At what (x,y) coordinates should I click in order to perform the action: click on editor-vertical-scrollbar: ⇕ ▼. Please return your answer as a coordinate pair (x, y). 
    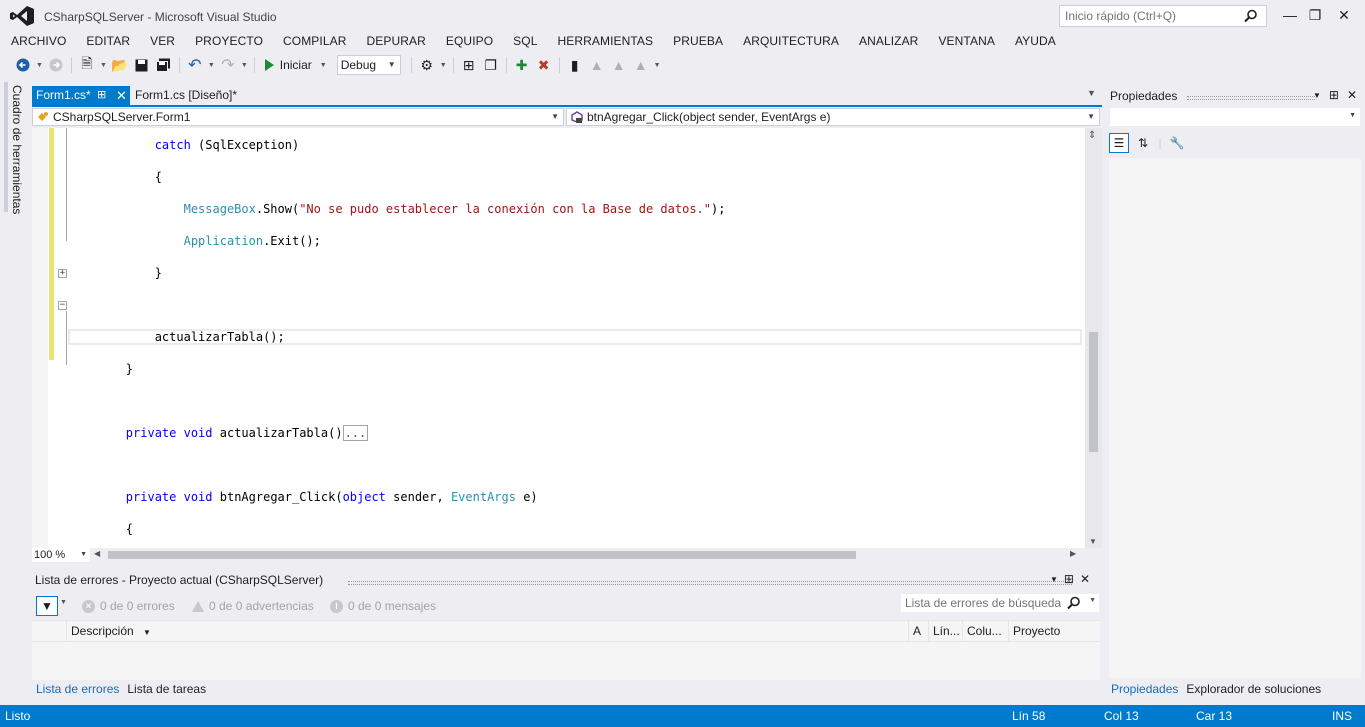
    Looking at the image, I should click on (1093, 338).